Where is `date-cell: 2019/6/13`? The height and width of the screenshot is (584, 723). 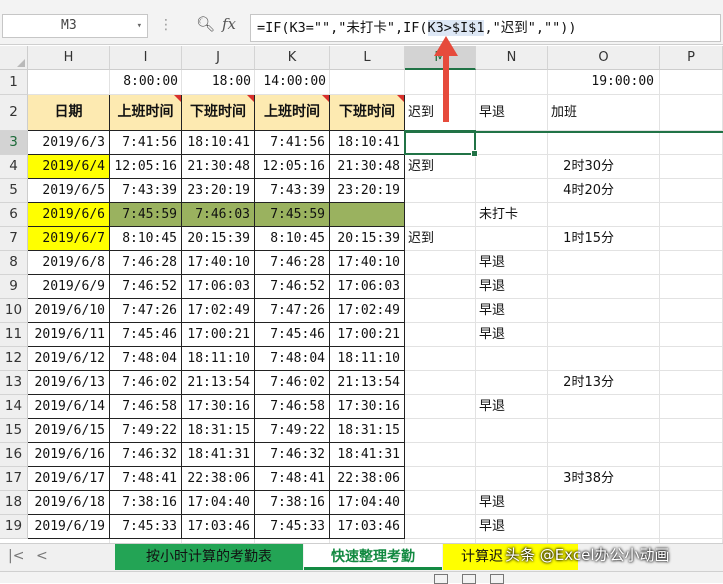
date-cell: 2019/6/13 is located at coordinates (69, 383).